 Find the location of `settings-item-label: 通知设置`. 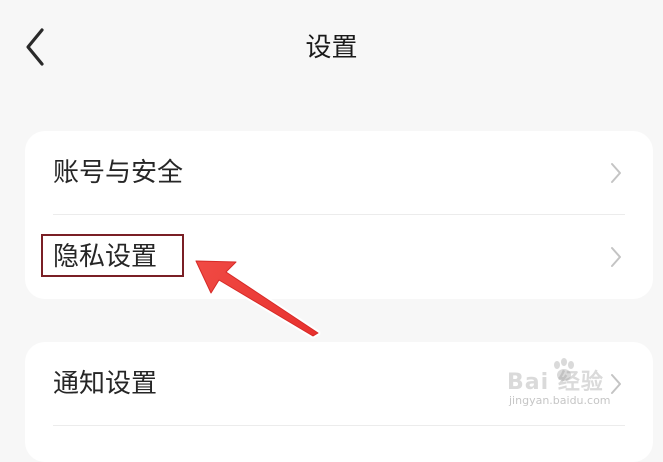

settings-item-label: 通知设置 is located at coordinates (105, 384).